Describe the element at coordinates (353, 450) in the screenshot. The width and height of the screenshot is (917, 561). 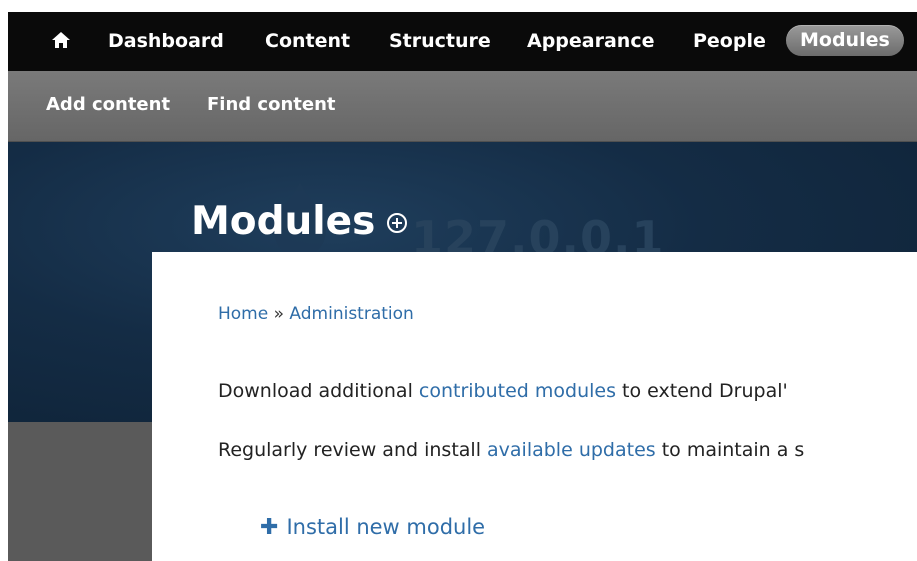
I see `help-text: Regularly review and install` at that location.